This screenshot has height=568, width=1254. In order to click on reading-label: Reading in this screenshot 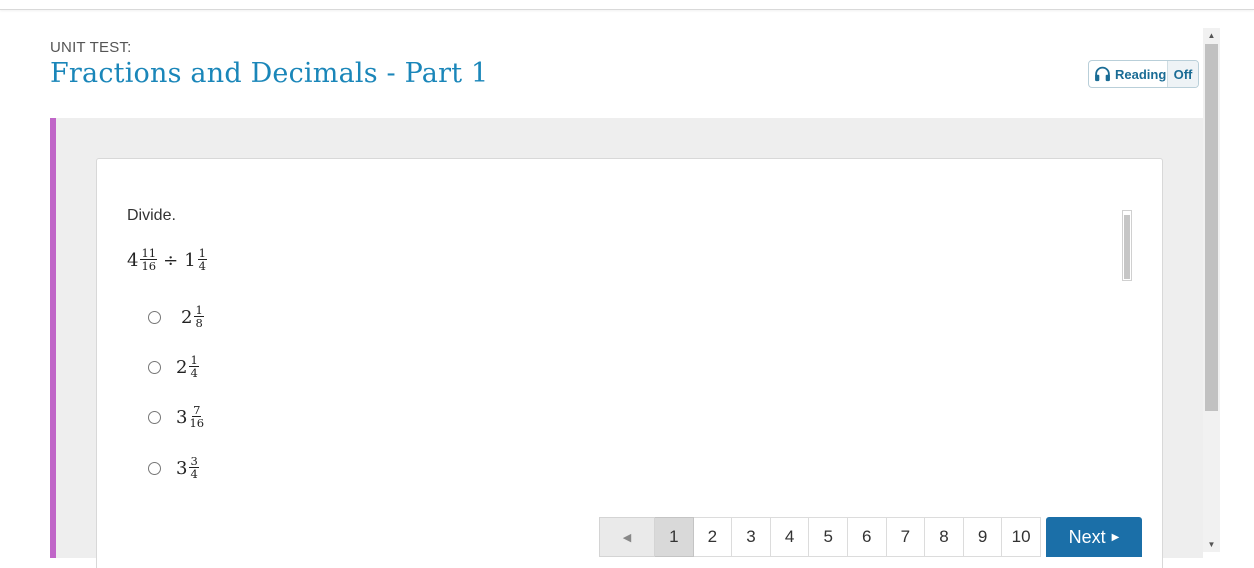, I will do `click(1141, 74)`.